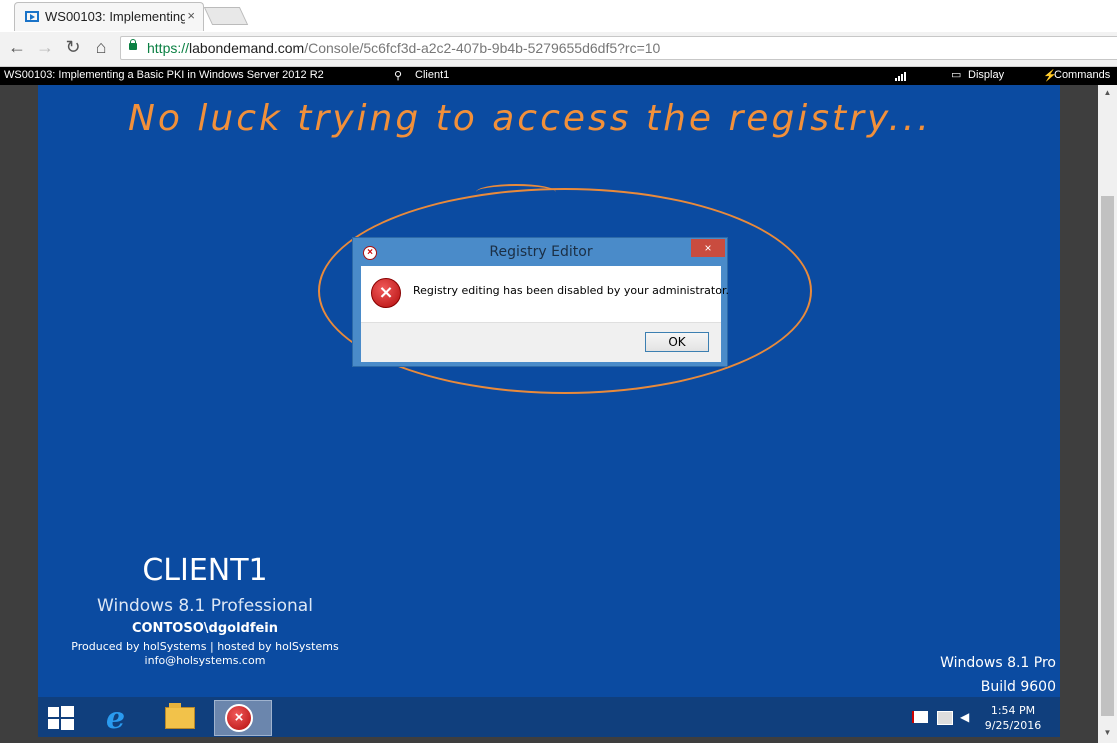  Describe the element at coordinates (1107, 456) in the screenshot. I see `scrollbar-thumb` at that location.